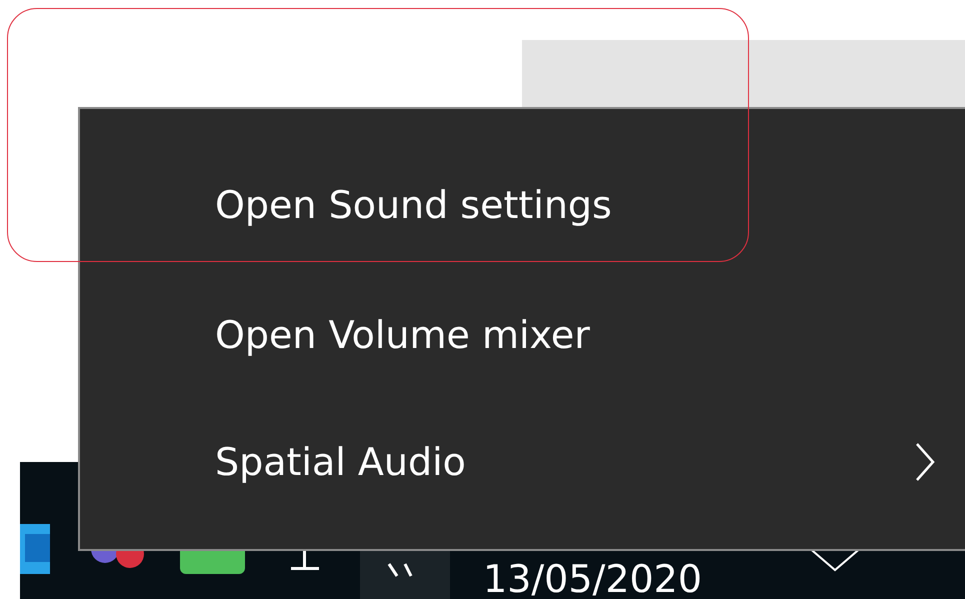 This screenshot has width=965, height=599. What do you see at coordinates (592, 577) in the screenshot?
I see `date-text: 13/05/2020` at bounding box center [592, 577].